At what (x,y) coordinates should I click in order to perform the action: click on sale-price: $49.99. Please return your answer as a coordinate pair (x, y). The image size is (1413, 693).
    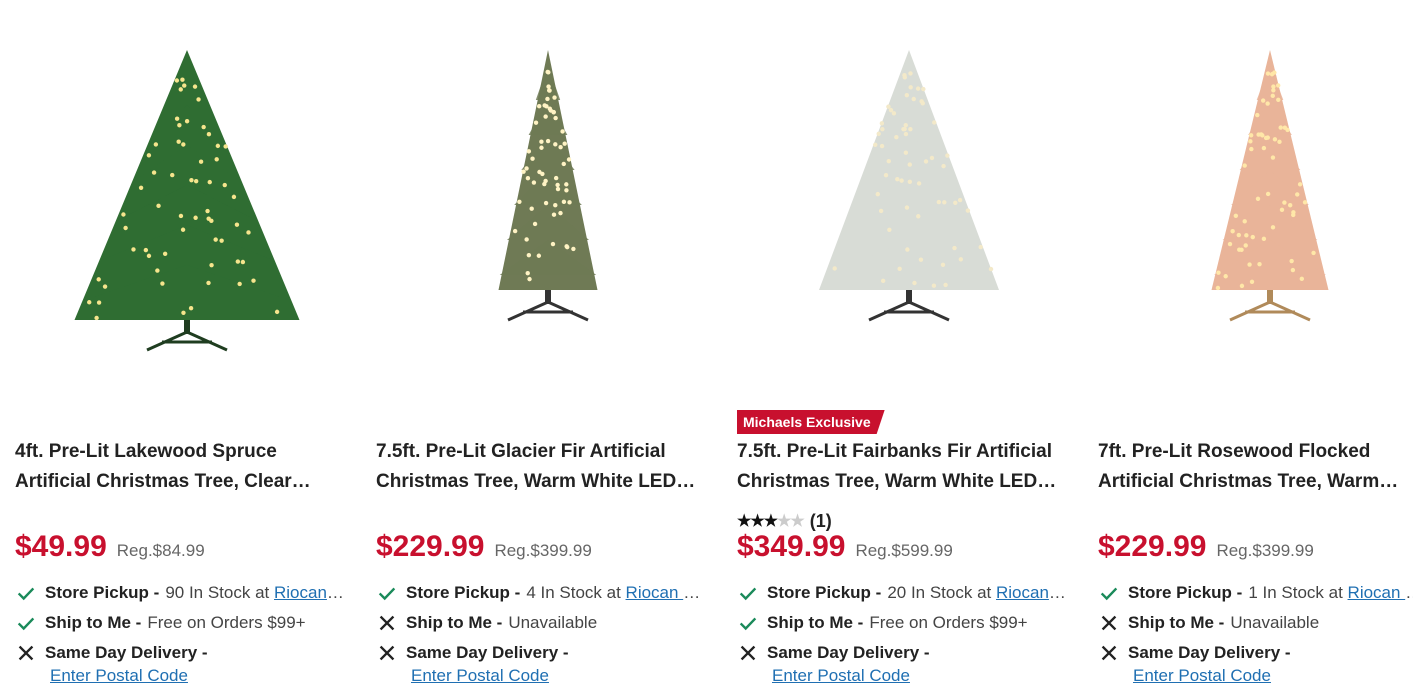
    Looking at the image, I should click on (61, 546).